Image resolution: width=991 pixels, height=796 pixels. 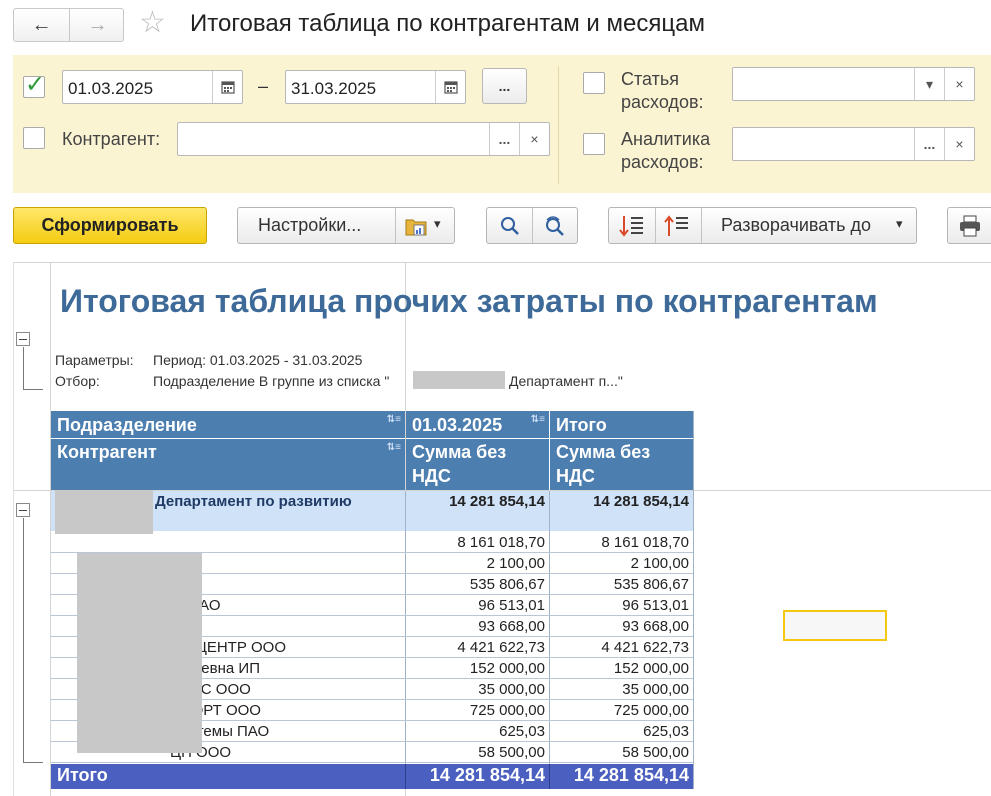 What do you see at coordinates (522, 731) in the screenshot?
I see `row-col2: 625,03` at bounding box center [522, 731].